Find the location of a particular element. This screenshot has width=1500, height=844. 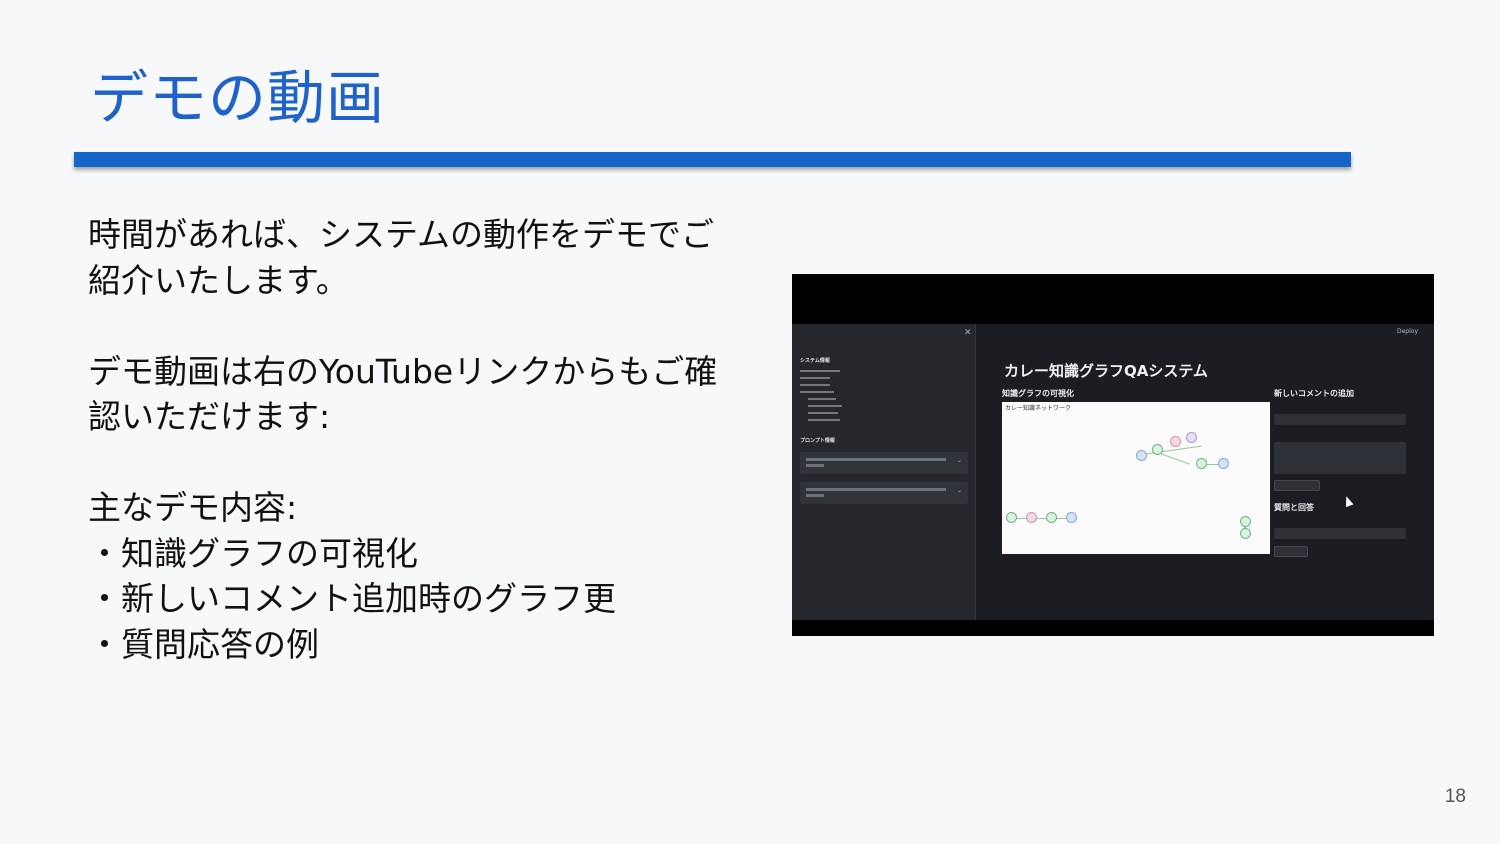

qa-heading: 質問と回答 is located at coordinates (1294, 507).